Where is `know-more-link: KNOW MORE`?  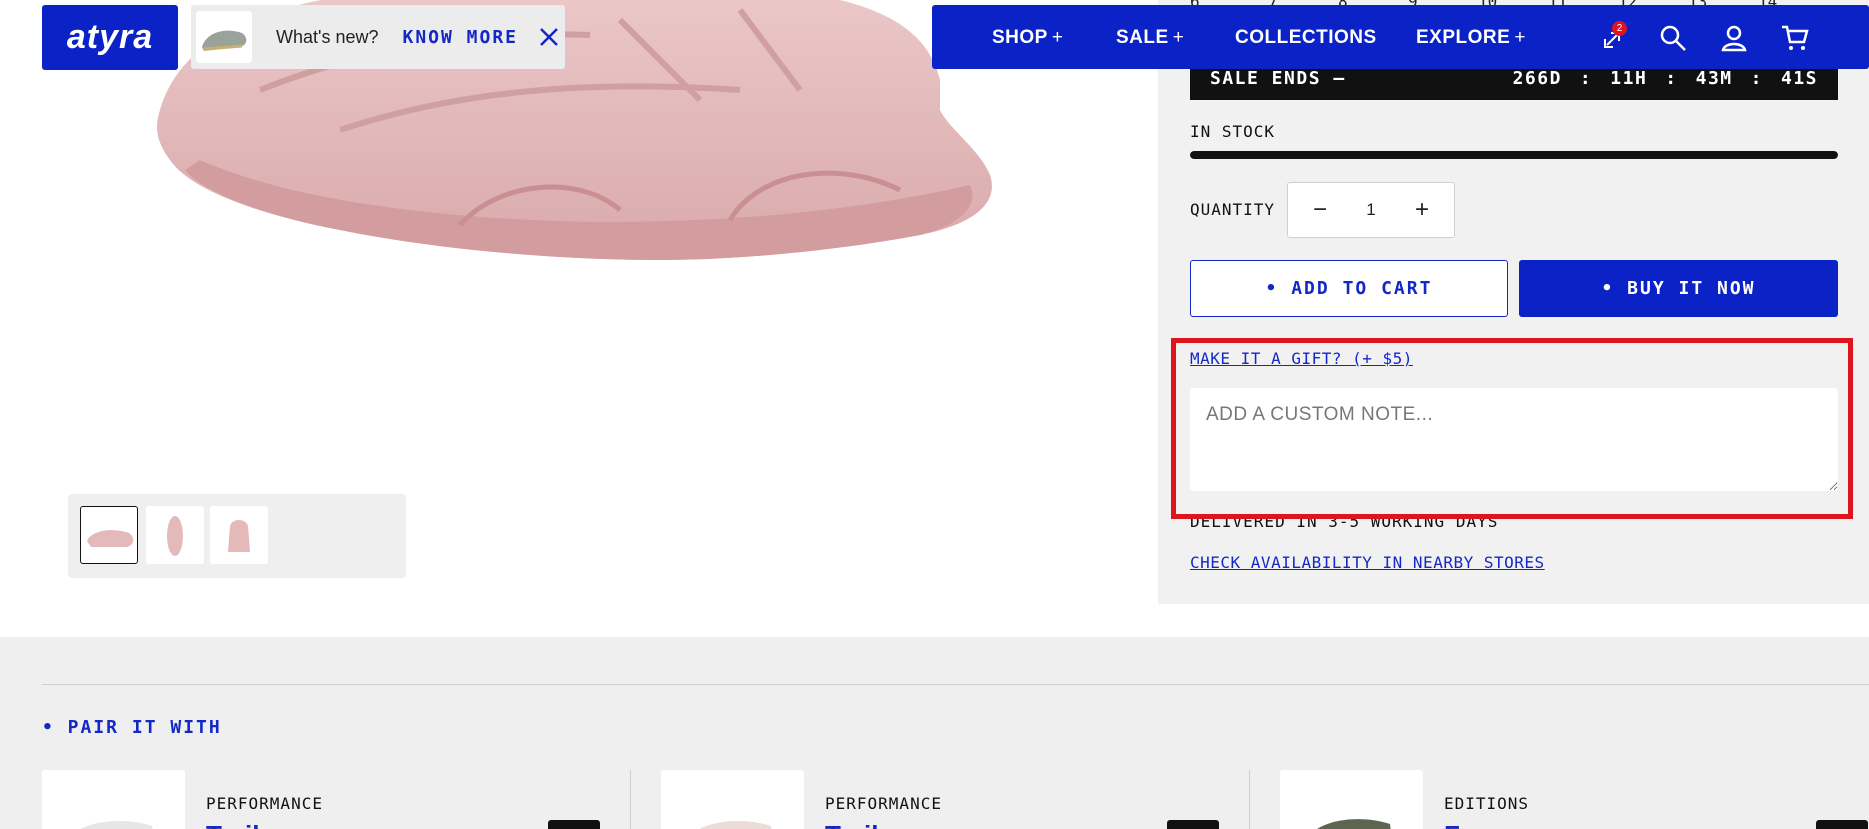
know-more-link: KNOW MORE is located at coordinates (460, 37).